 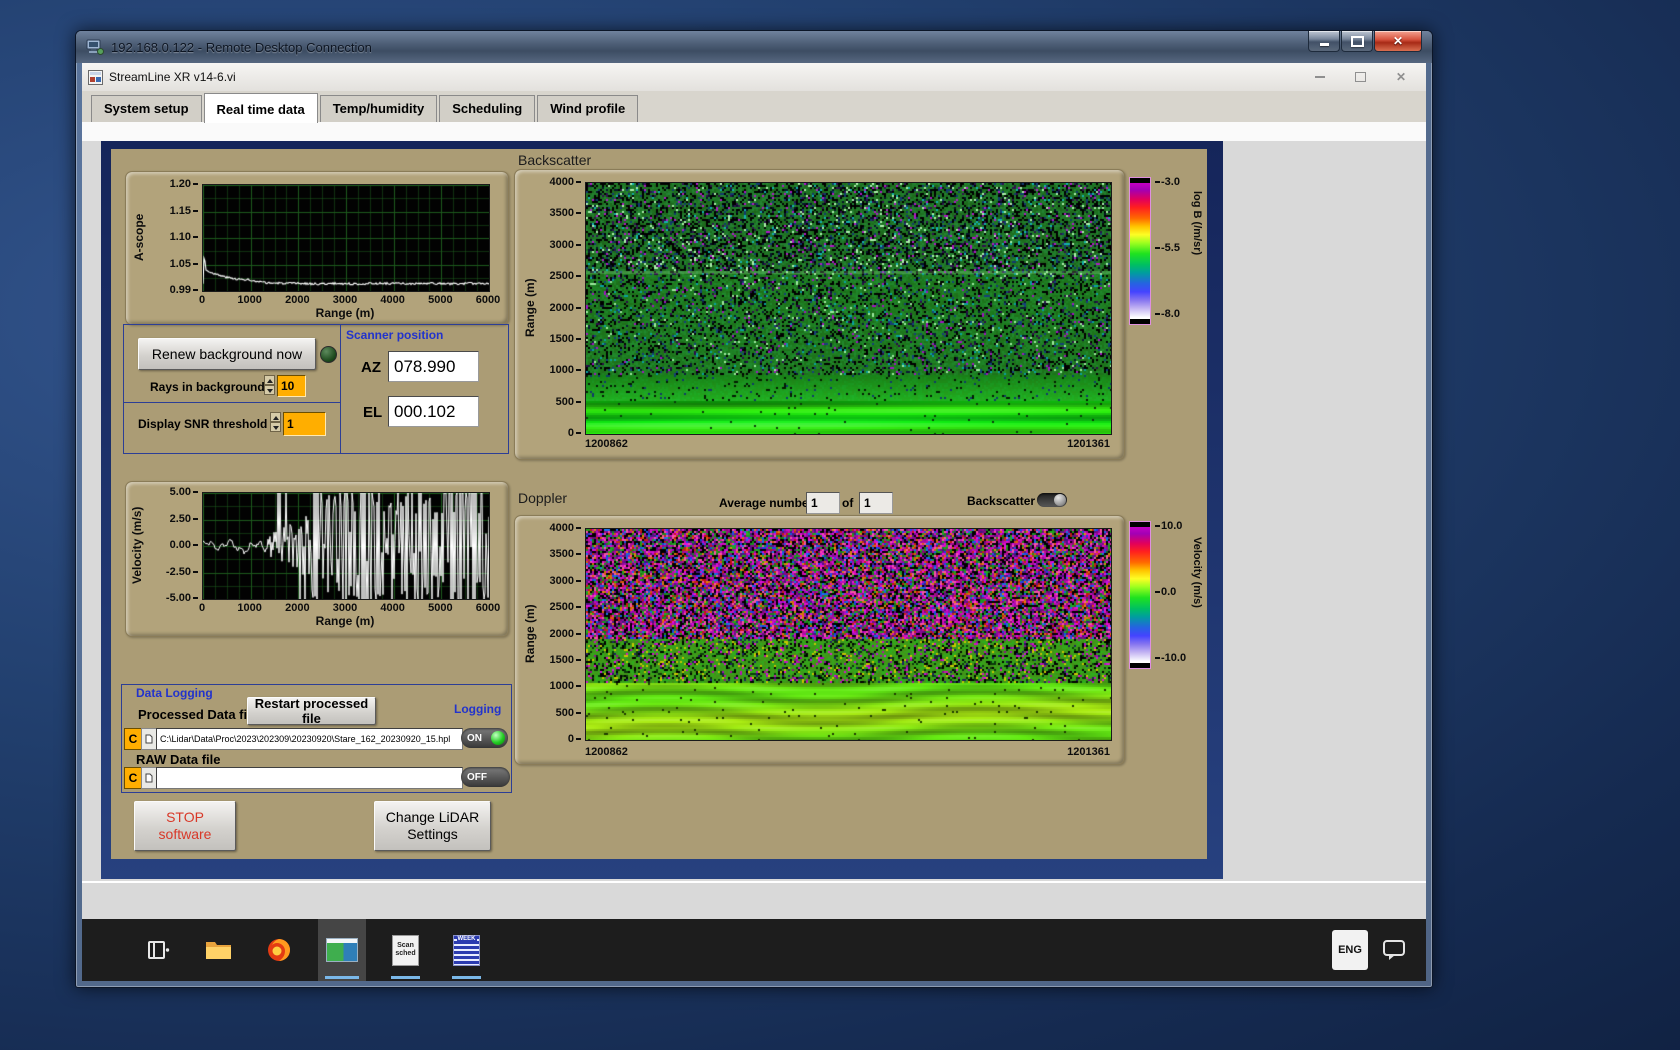 I want to click on rays-in-background-label: Rays in background, so click(x=207, y=387).